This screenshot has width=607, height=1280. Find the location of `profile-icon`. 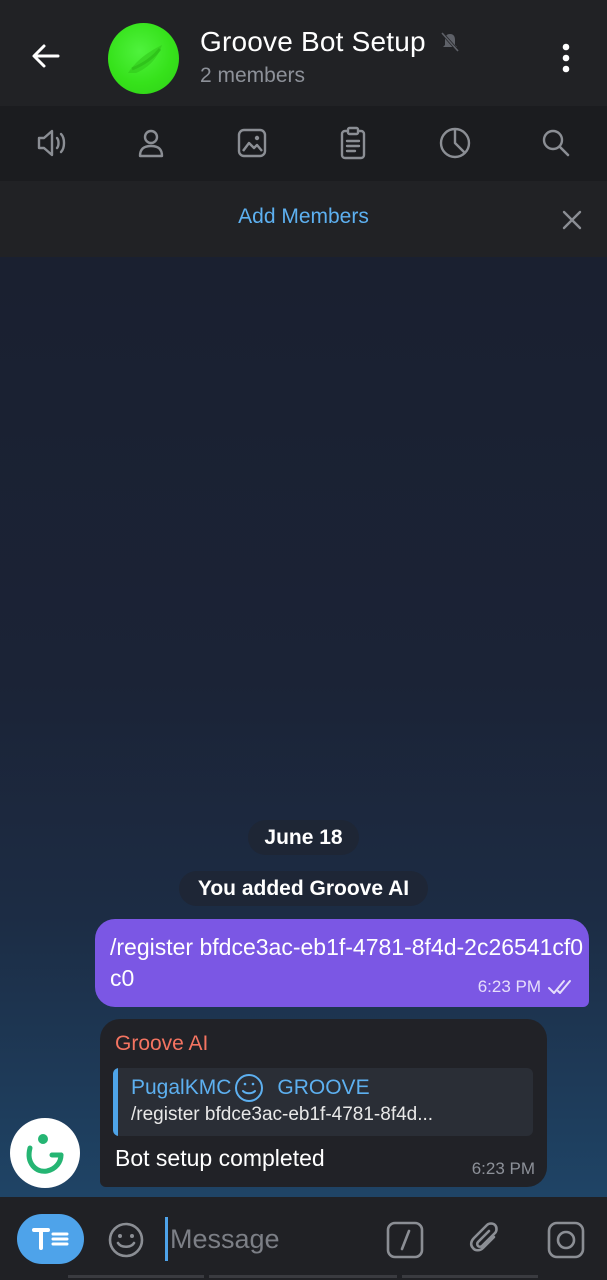

profile-icon is located at coordinates (151, 143).